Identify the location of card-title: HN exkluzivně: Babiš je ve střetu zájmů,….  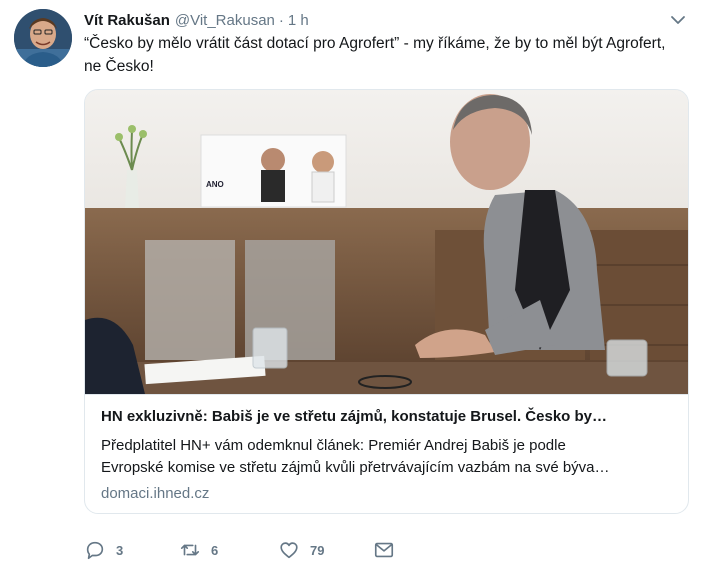
(387, 417).